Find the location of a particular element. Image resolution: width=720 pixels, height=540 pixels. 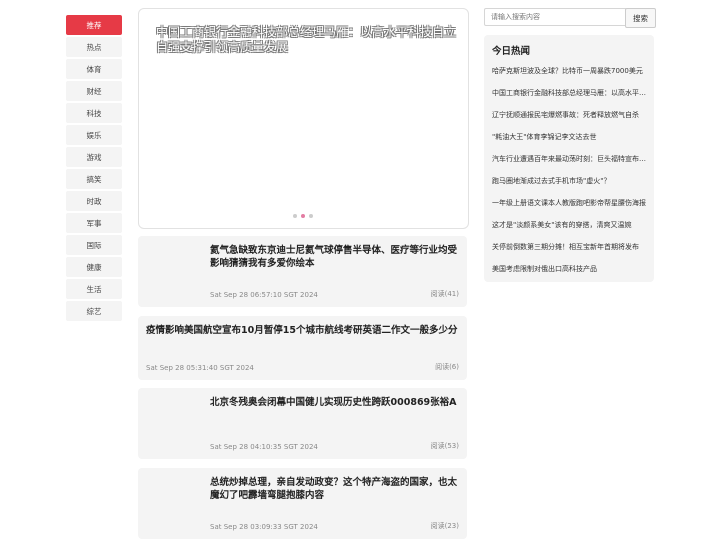

nav-item: 生活 is located at coordinates (94, 289).